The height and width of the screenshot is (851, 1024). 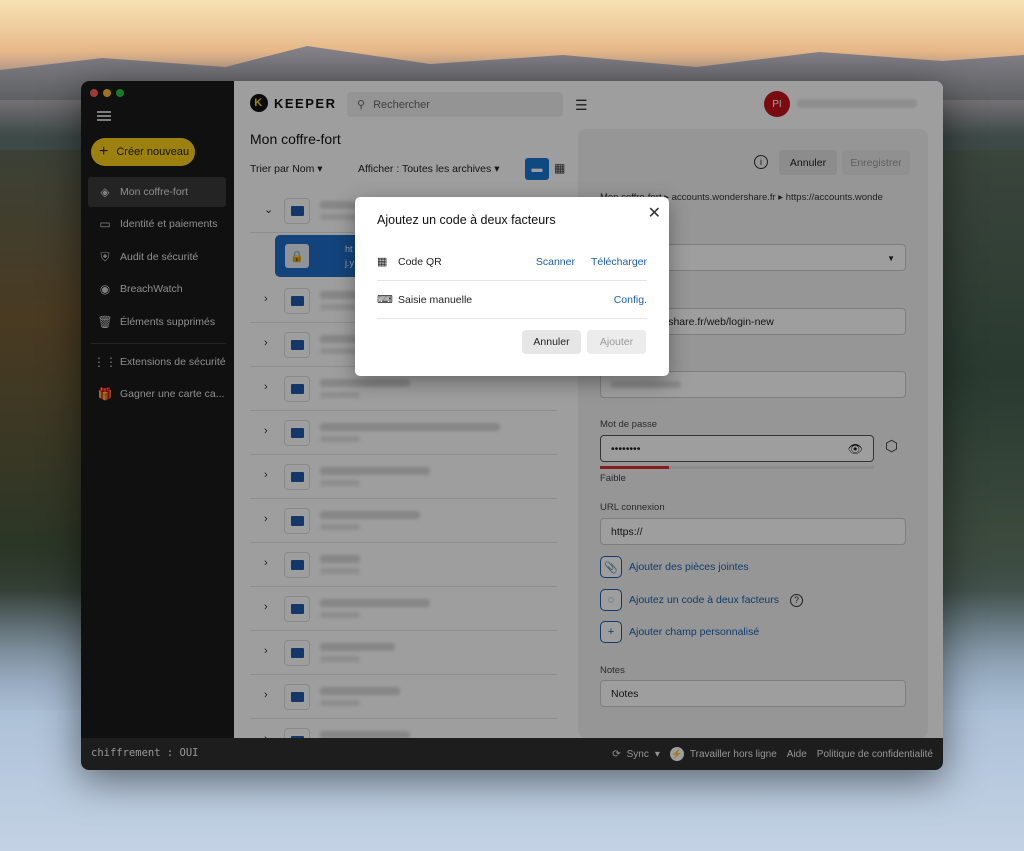 I want to click on config-button: Config., so click(x=630, y=300).